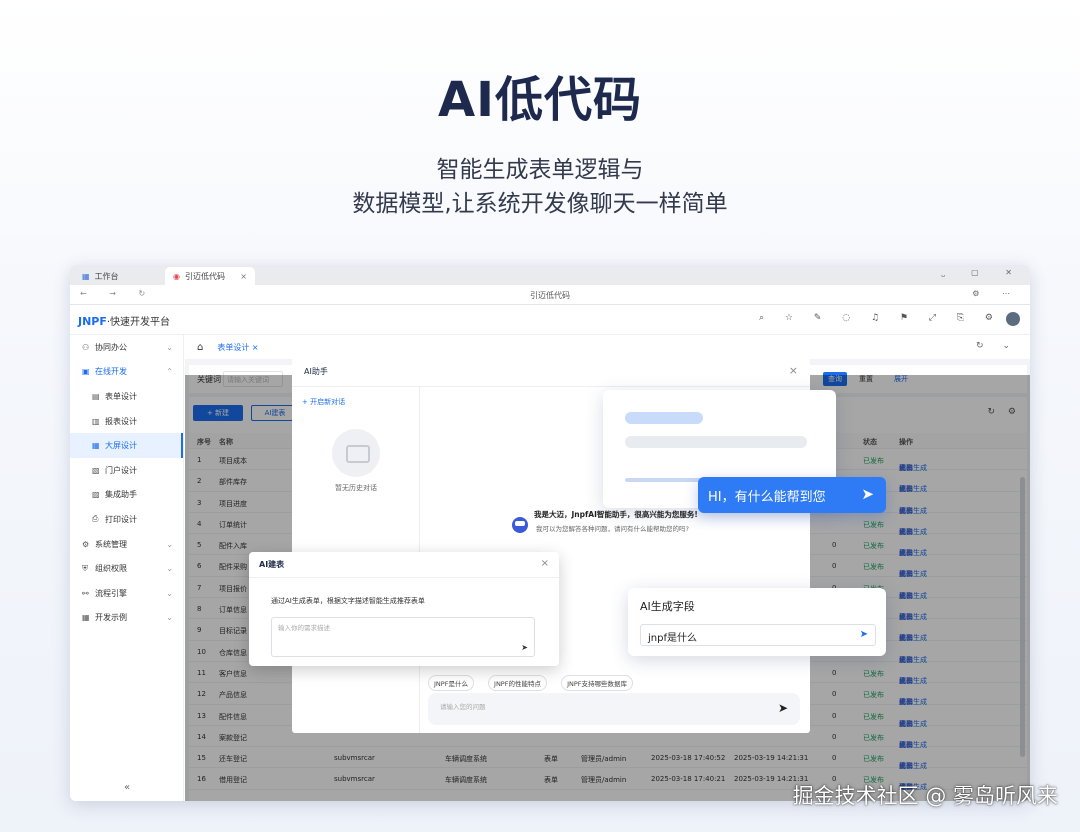 The height and width of the screenshot is (832, 1080). I want to click on sidebar-item-office: ⚇ 协同办公 ⌄, so click(126, 347).